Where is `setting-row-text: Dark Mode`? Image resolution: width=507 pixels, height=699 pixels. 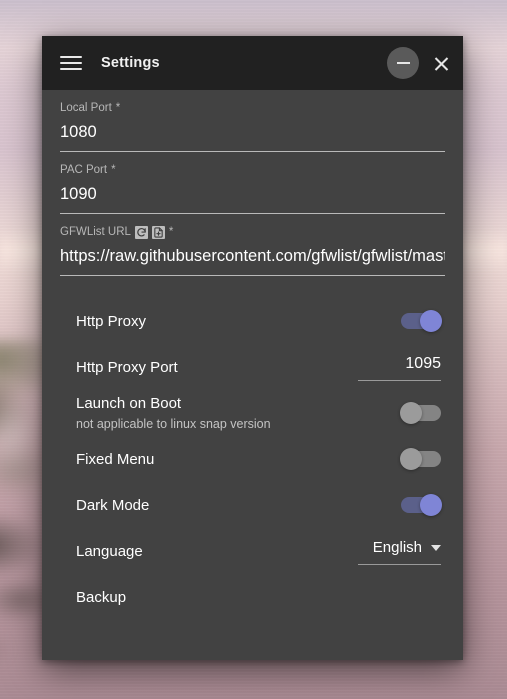 setting-row-text: Dark Mode is located at coordinates (112, 505).